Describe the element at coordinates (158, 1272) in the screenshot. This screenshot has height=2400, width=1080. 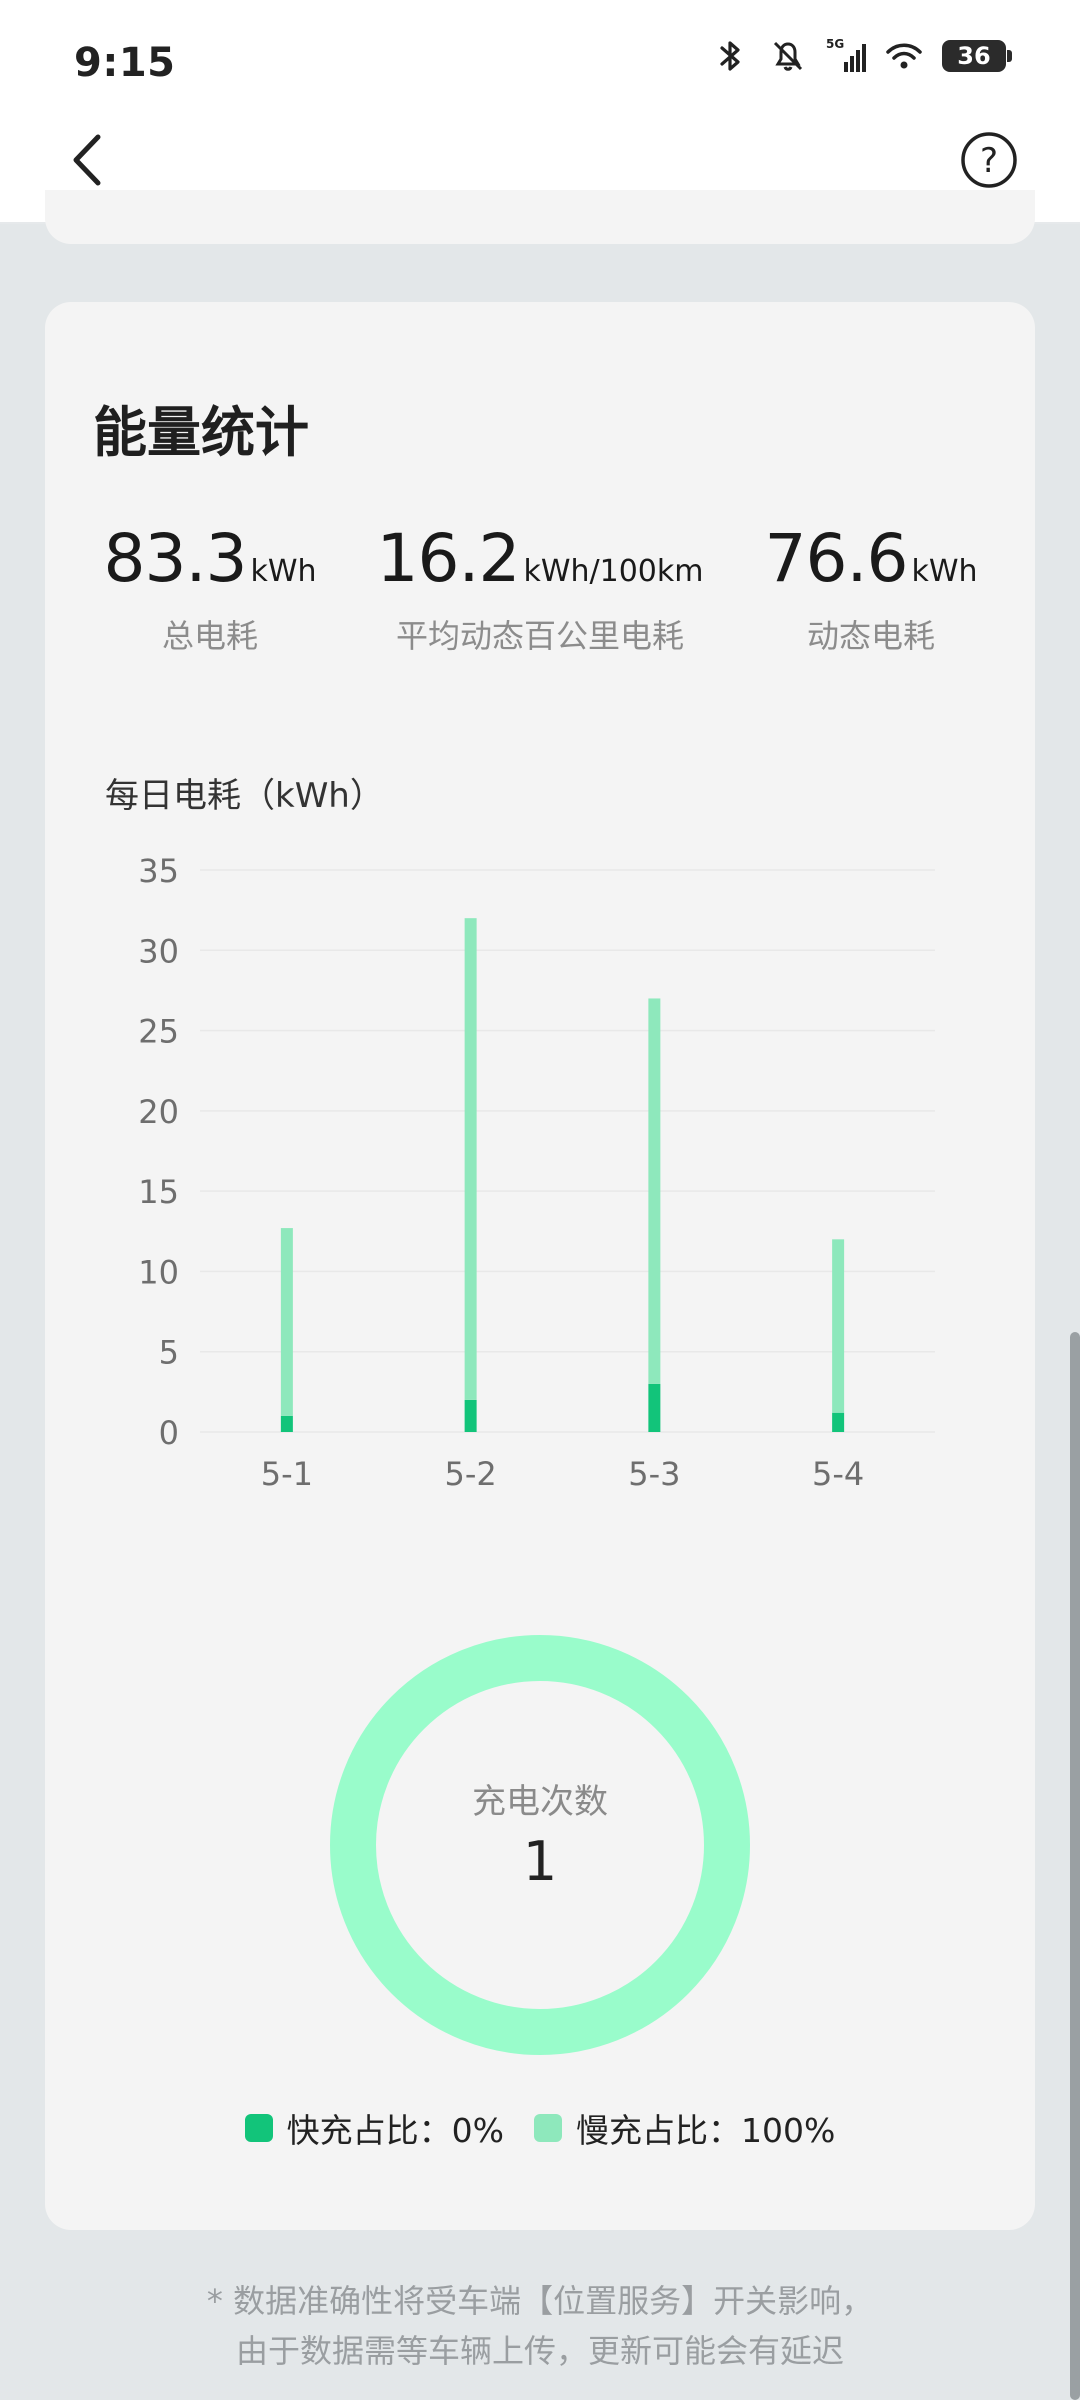
I see `y-tick-label: 10` at that location.